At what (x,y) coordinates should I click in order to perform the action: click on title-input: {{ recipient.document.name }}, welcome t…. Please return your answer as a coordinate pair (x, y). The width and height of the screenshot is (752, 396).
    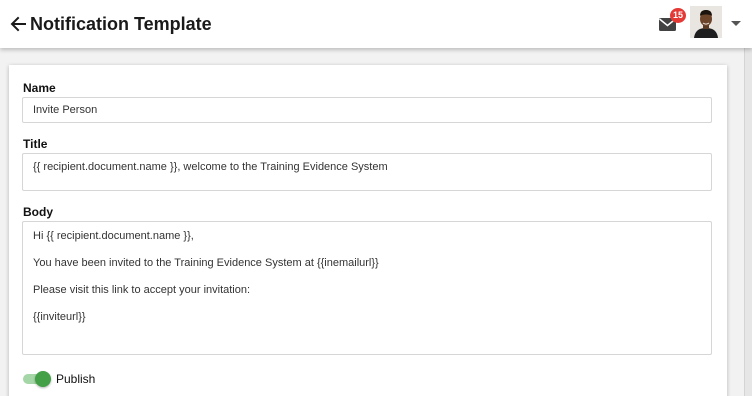
    Looking at the image, I should click on (367, 172).